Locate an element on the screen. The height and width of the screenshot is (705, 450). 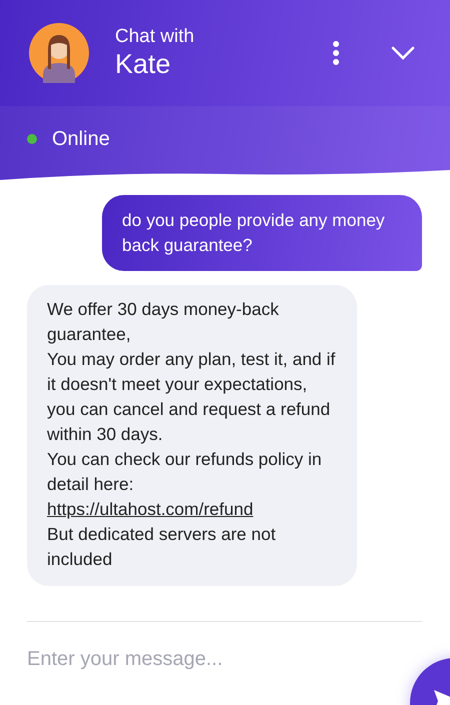
status-label: Online is located at coordinates (81, 139).